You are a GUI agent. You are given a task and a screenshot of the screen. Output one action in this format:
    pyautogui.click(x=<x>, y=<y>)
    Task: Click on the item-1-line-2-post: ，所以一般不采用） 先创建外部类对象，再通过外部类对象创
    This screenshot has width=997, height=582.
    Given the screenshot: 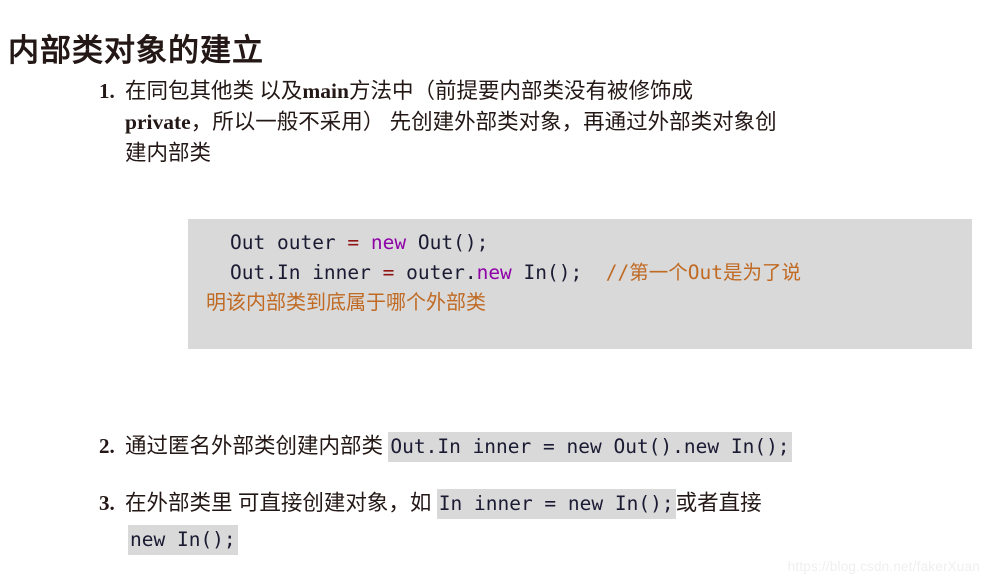 What is the action you would take?
    pyautogui.click(x=483, y=122)
    